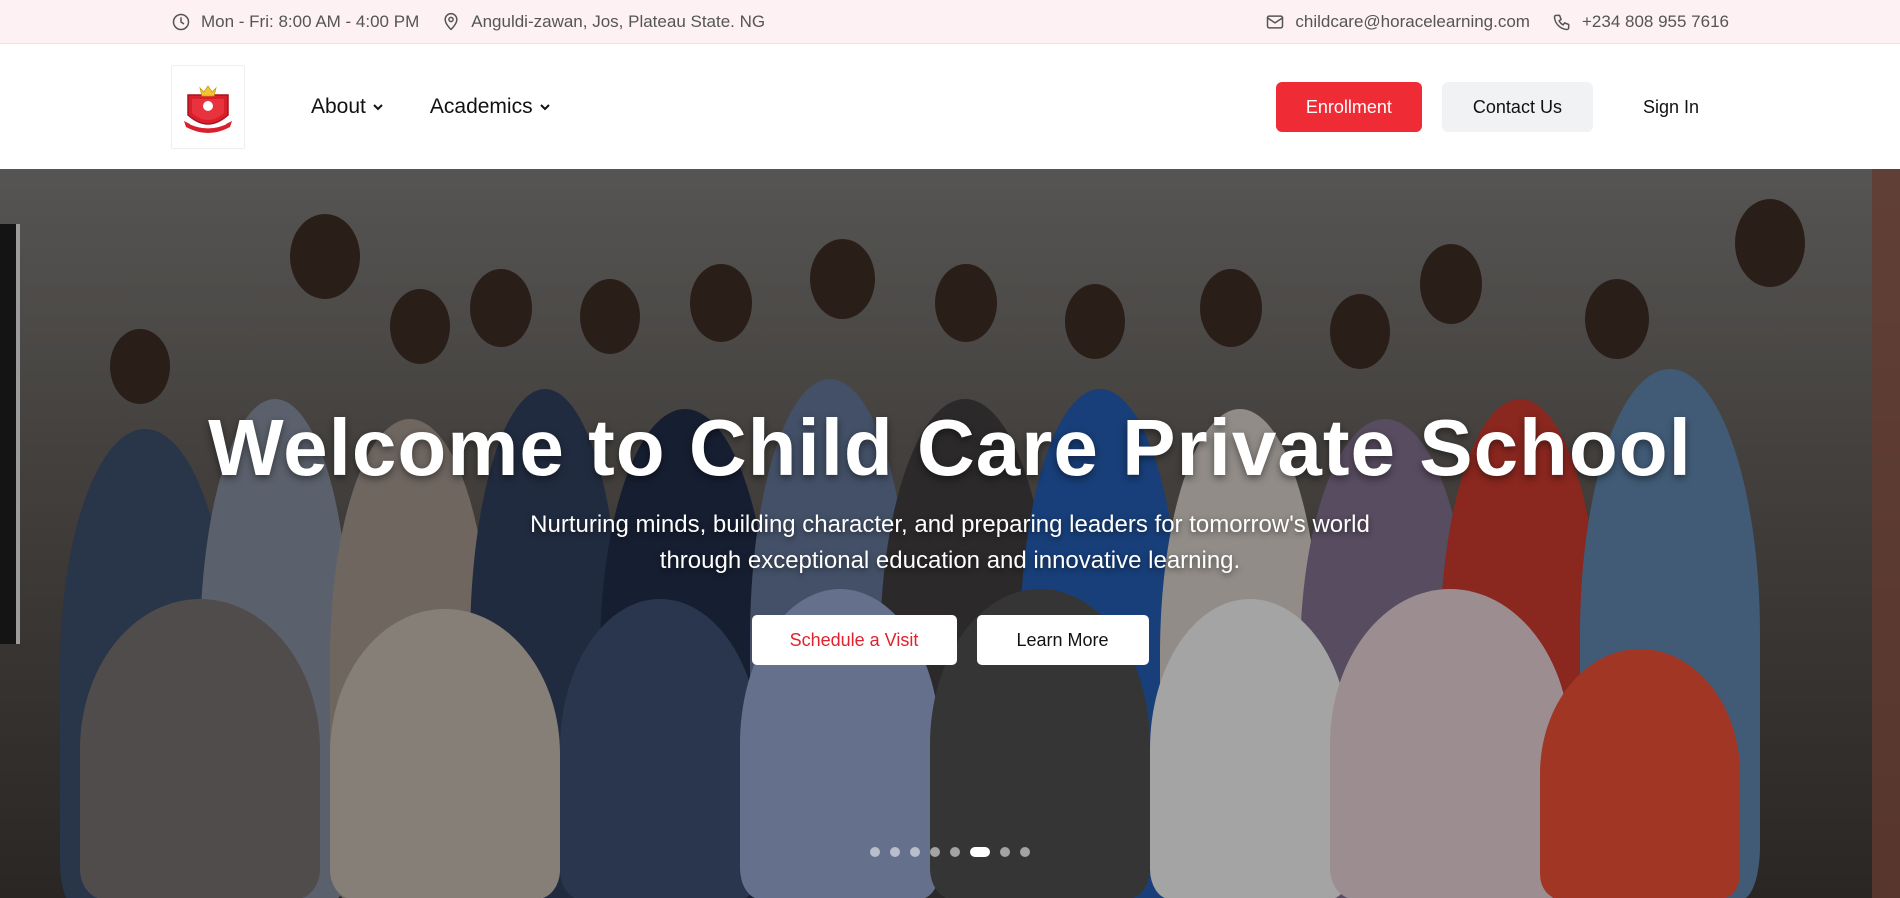 The height and width of the screenshot is (898, 1900). I want to click on hours-text: Mon - Fri: 8:00 AM - 4:00 PM, so click(310, 21).